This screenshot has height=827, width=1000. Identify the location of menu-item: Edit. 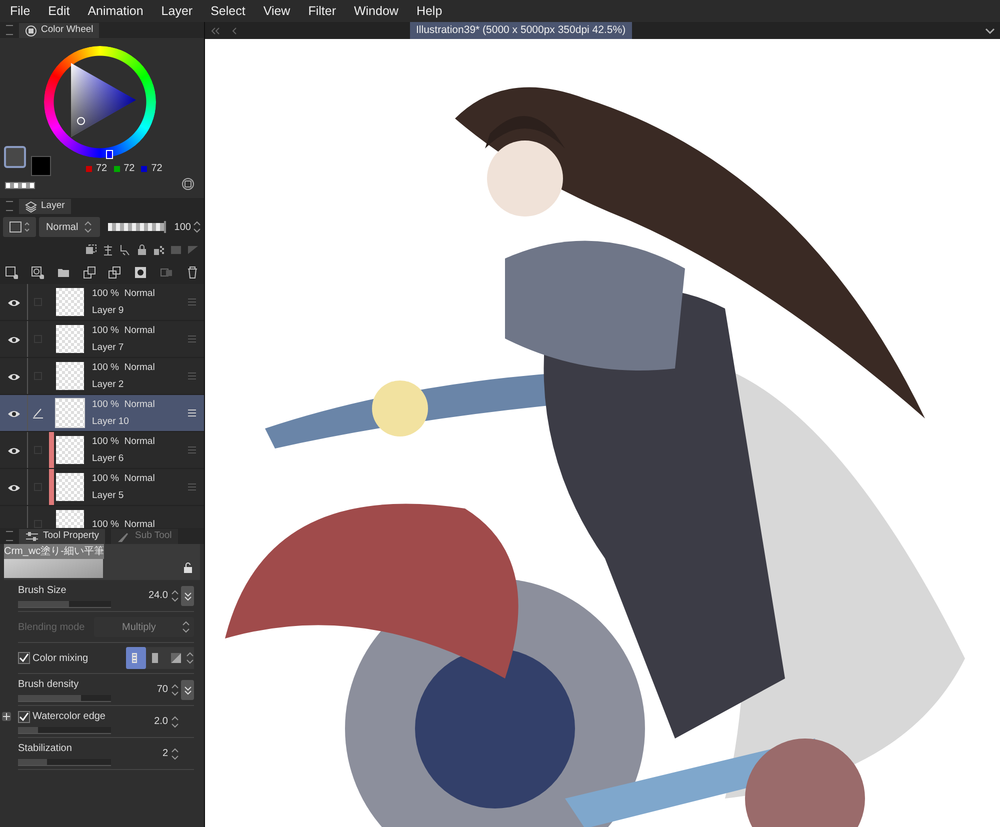
(59, 11).